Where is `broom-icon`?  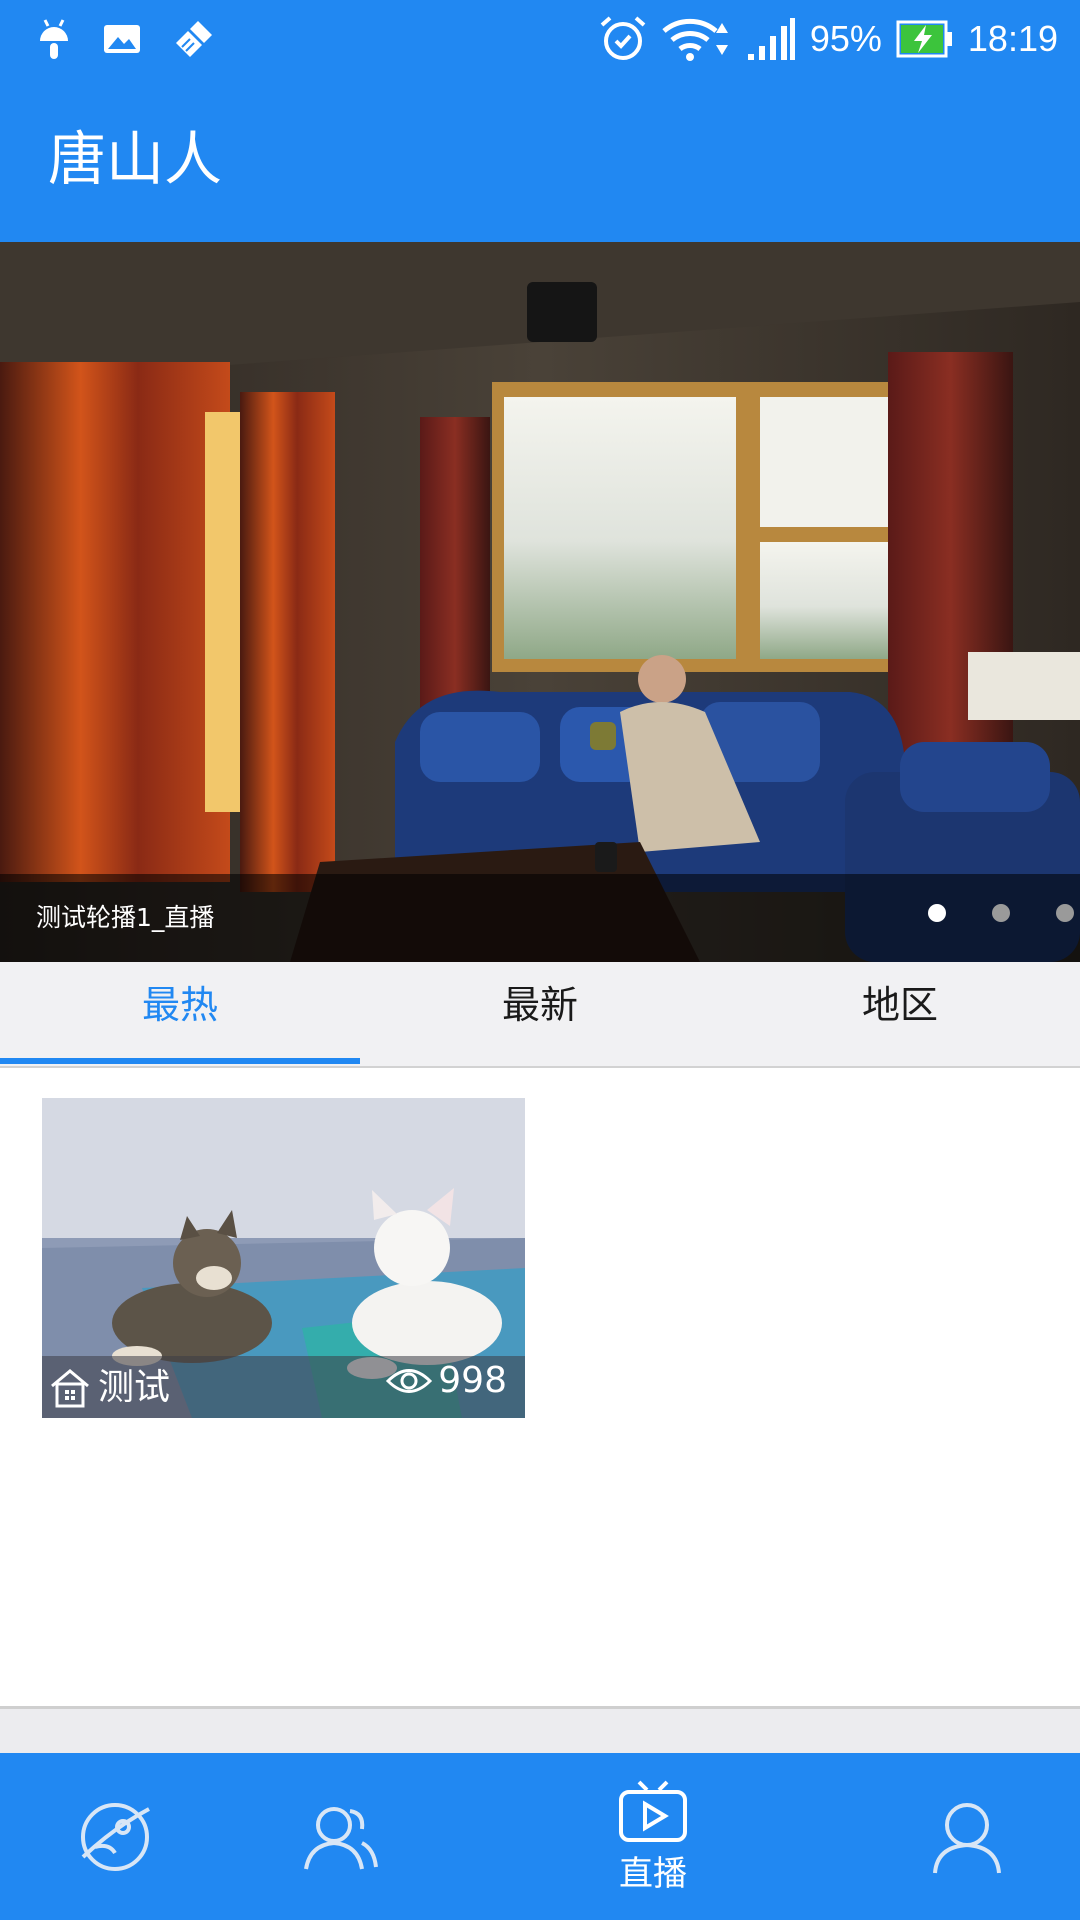
broom-icon is located at coordinates (194, 39).